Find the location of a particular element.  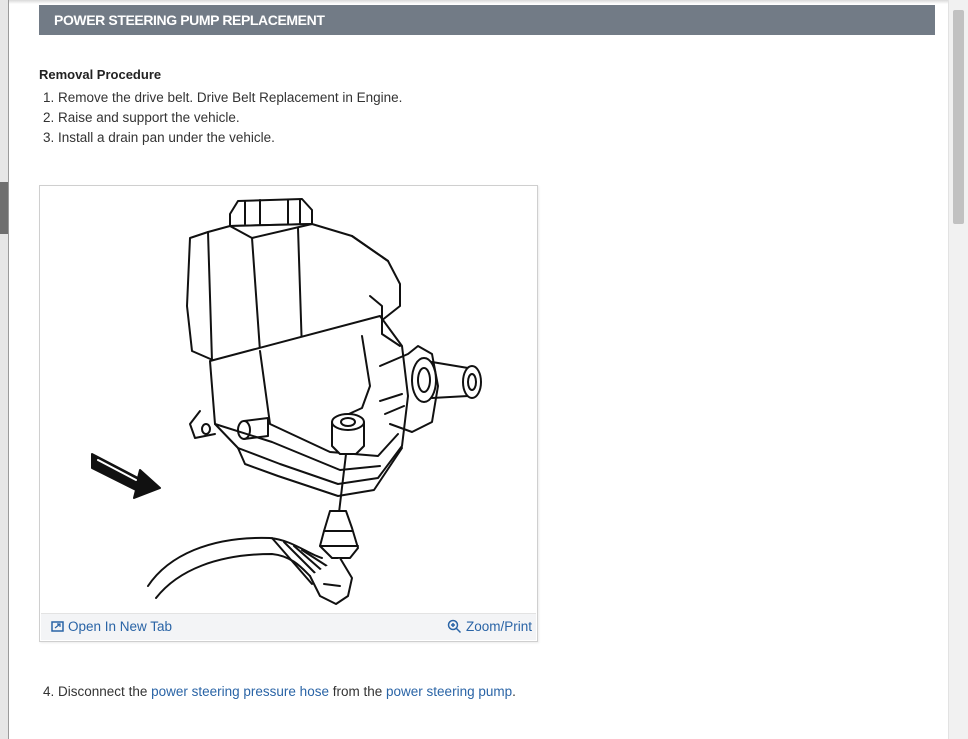

removal-procedure-heading: Removal Procedure is located at coordinates (100, 74).